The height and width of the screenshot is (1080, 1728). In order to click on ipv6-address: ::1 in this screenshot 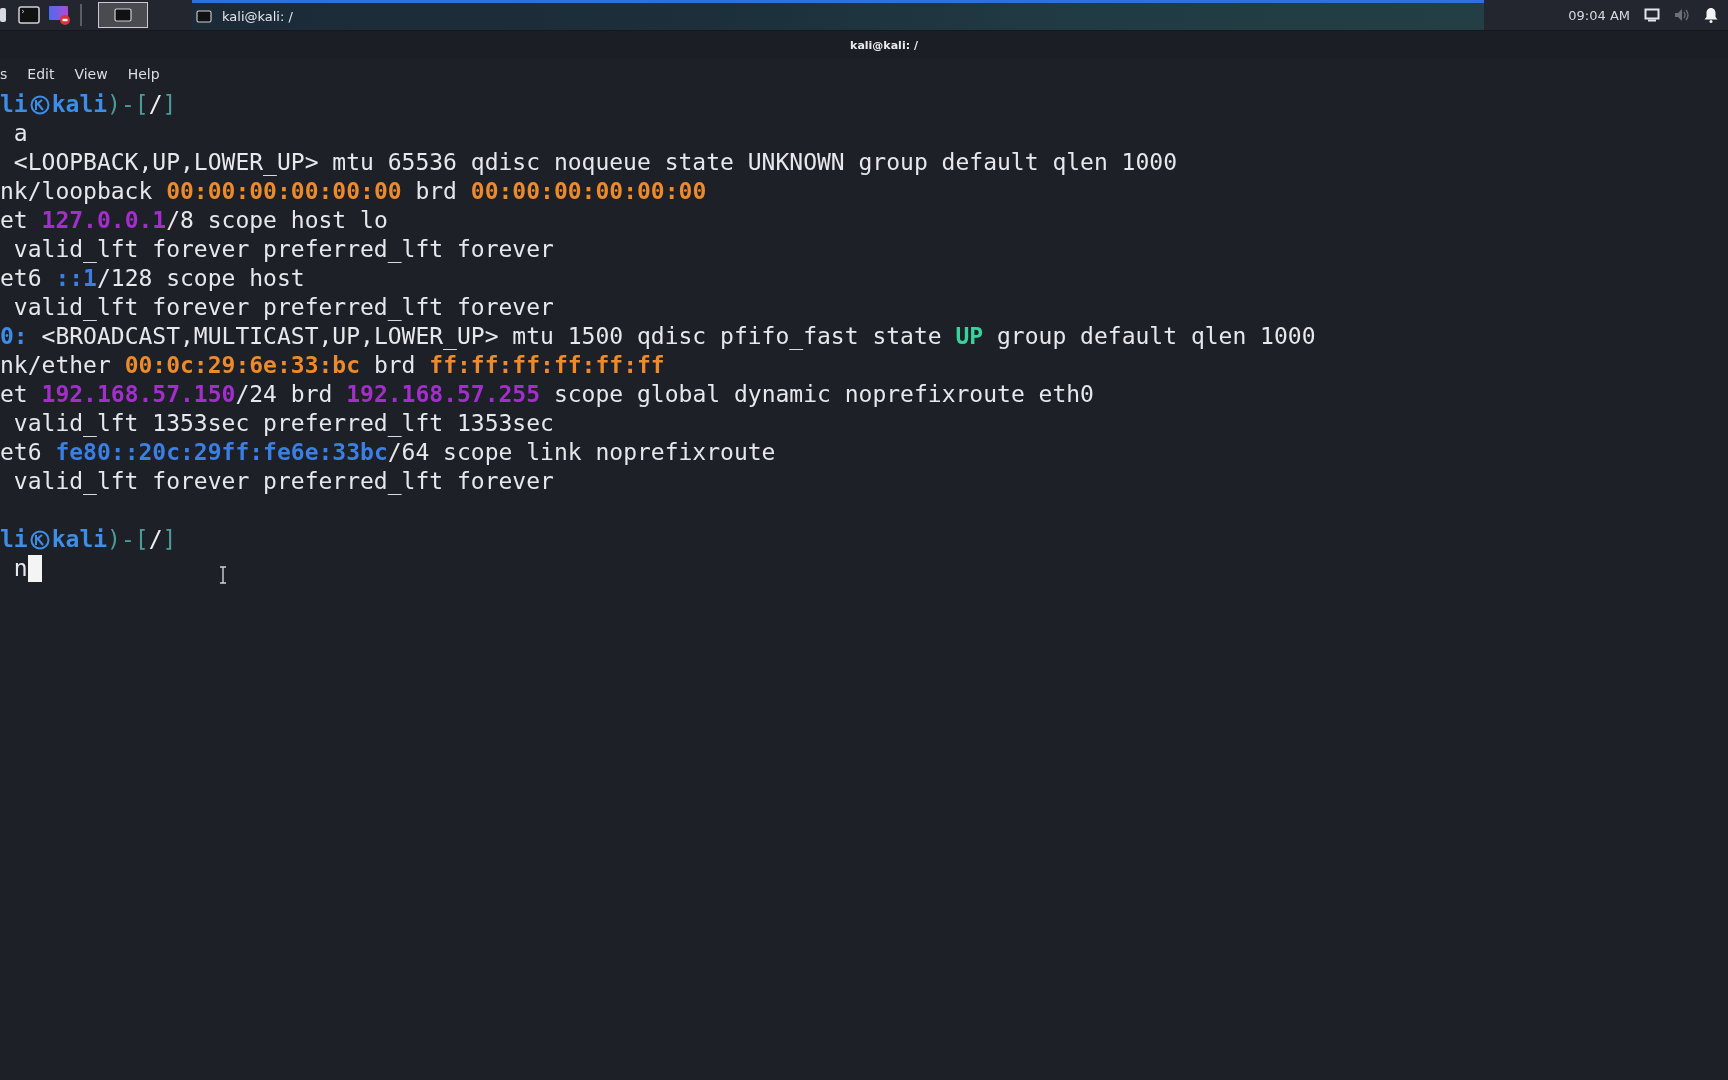, I will do `click(76, 278)`.